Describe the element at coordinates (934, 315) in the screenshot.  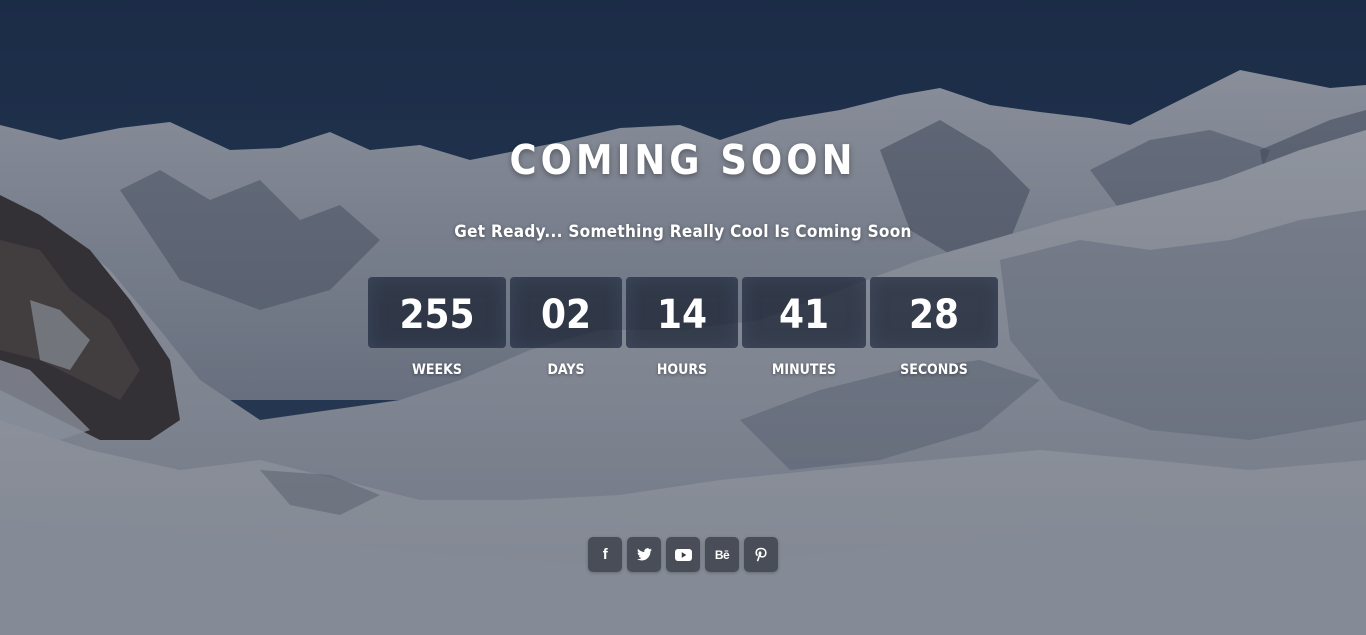
I see `countdown-seconds-value: 28` at that location.